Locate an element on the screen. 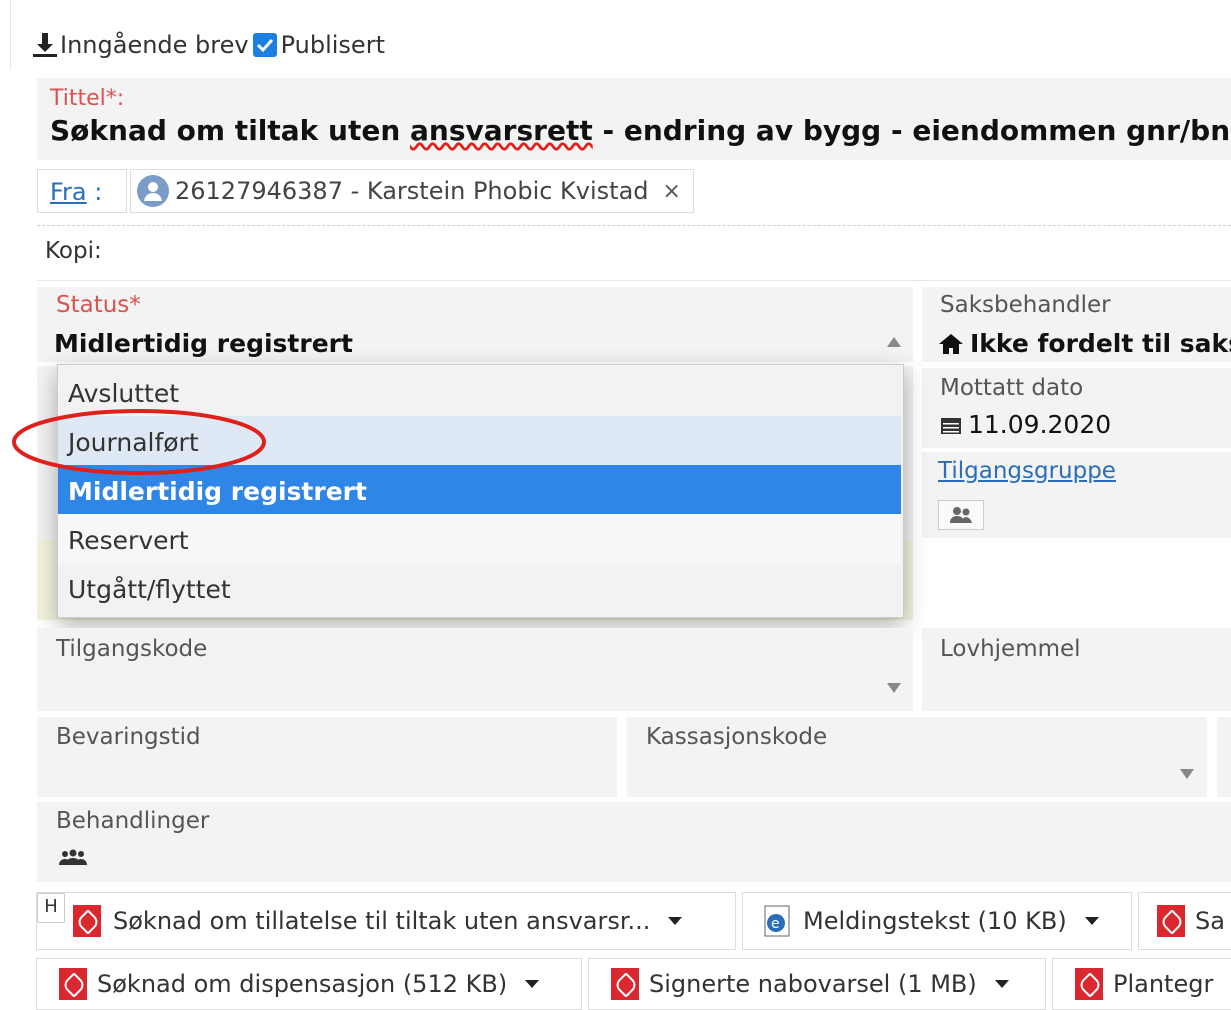 The image size is (1231, 1010). ie-html-icon: e is located at coordinates (777, 921).